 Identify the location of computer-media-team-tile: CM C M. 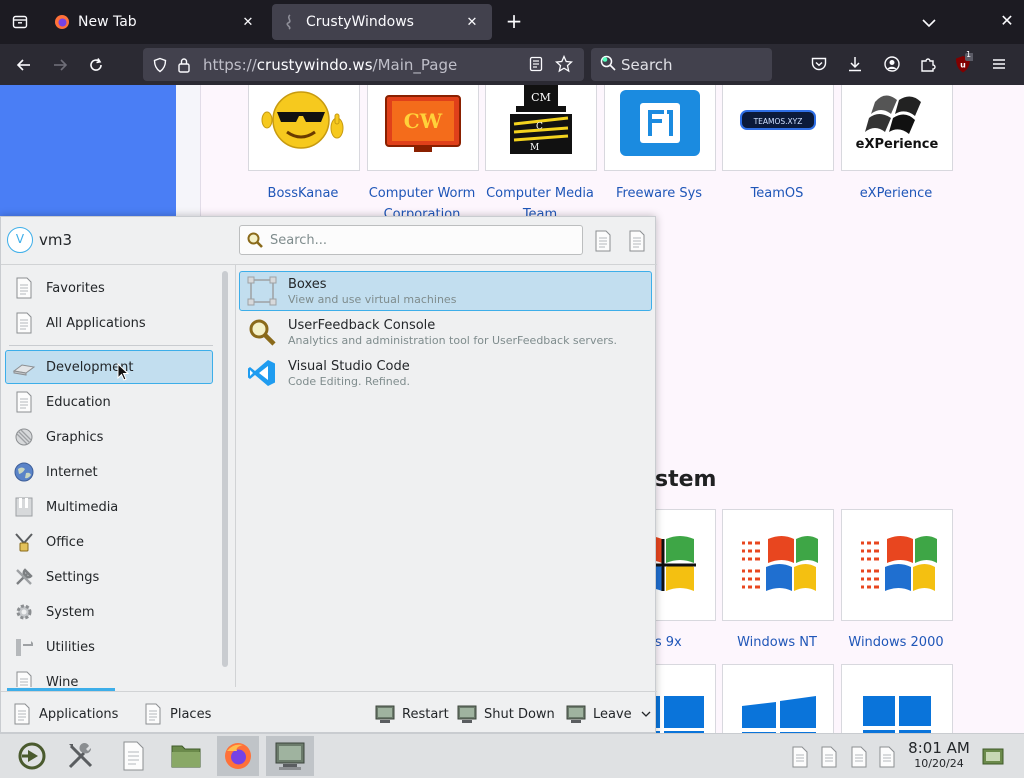
(541, 128).